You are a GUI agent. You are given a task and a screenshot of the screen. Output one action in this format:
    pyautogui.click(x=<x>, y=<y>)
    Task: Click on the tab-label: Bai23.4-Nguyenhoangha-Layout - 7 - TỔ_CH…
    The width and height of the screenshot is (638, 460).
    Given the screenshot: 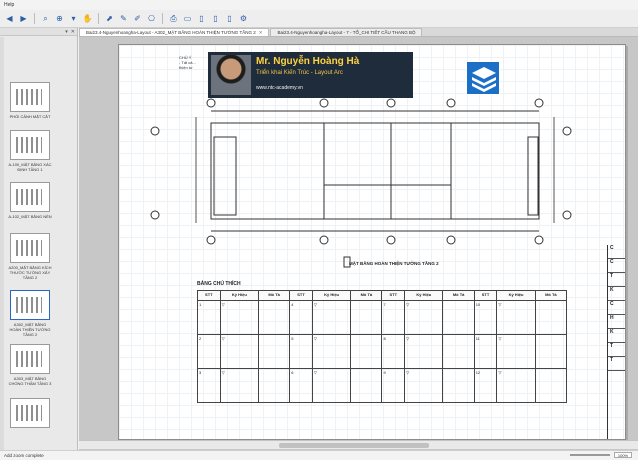 What is the action you would take?
    pyautogui.click(x=346, y=32)
    